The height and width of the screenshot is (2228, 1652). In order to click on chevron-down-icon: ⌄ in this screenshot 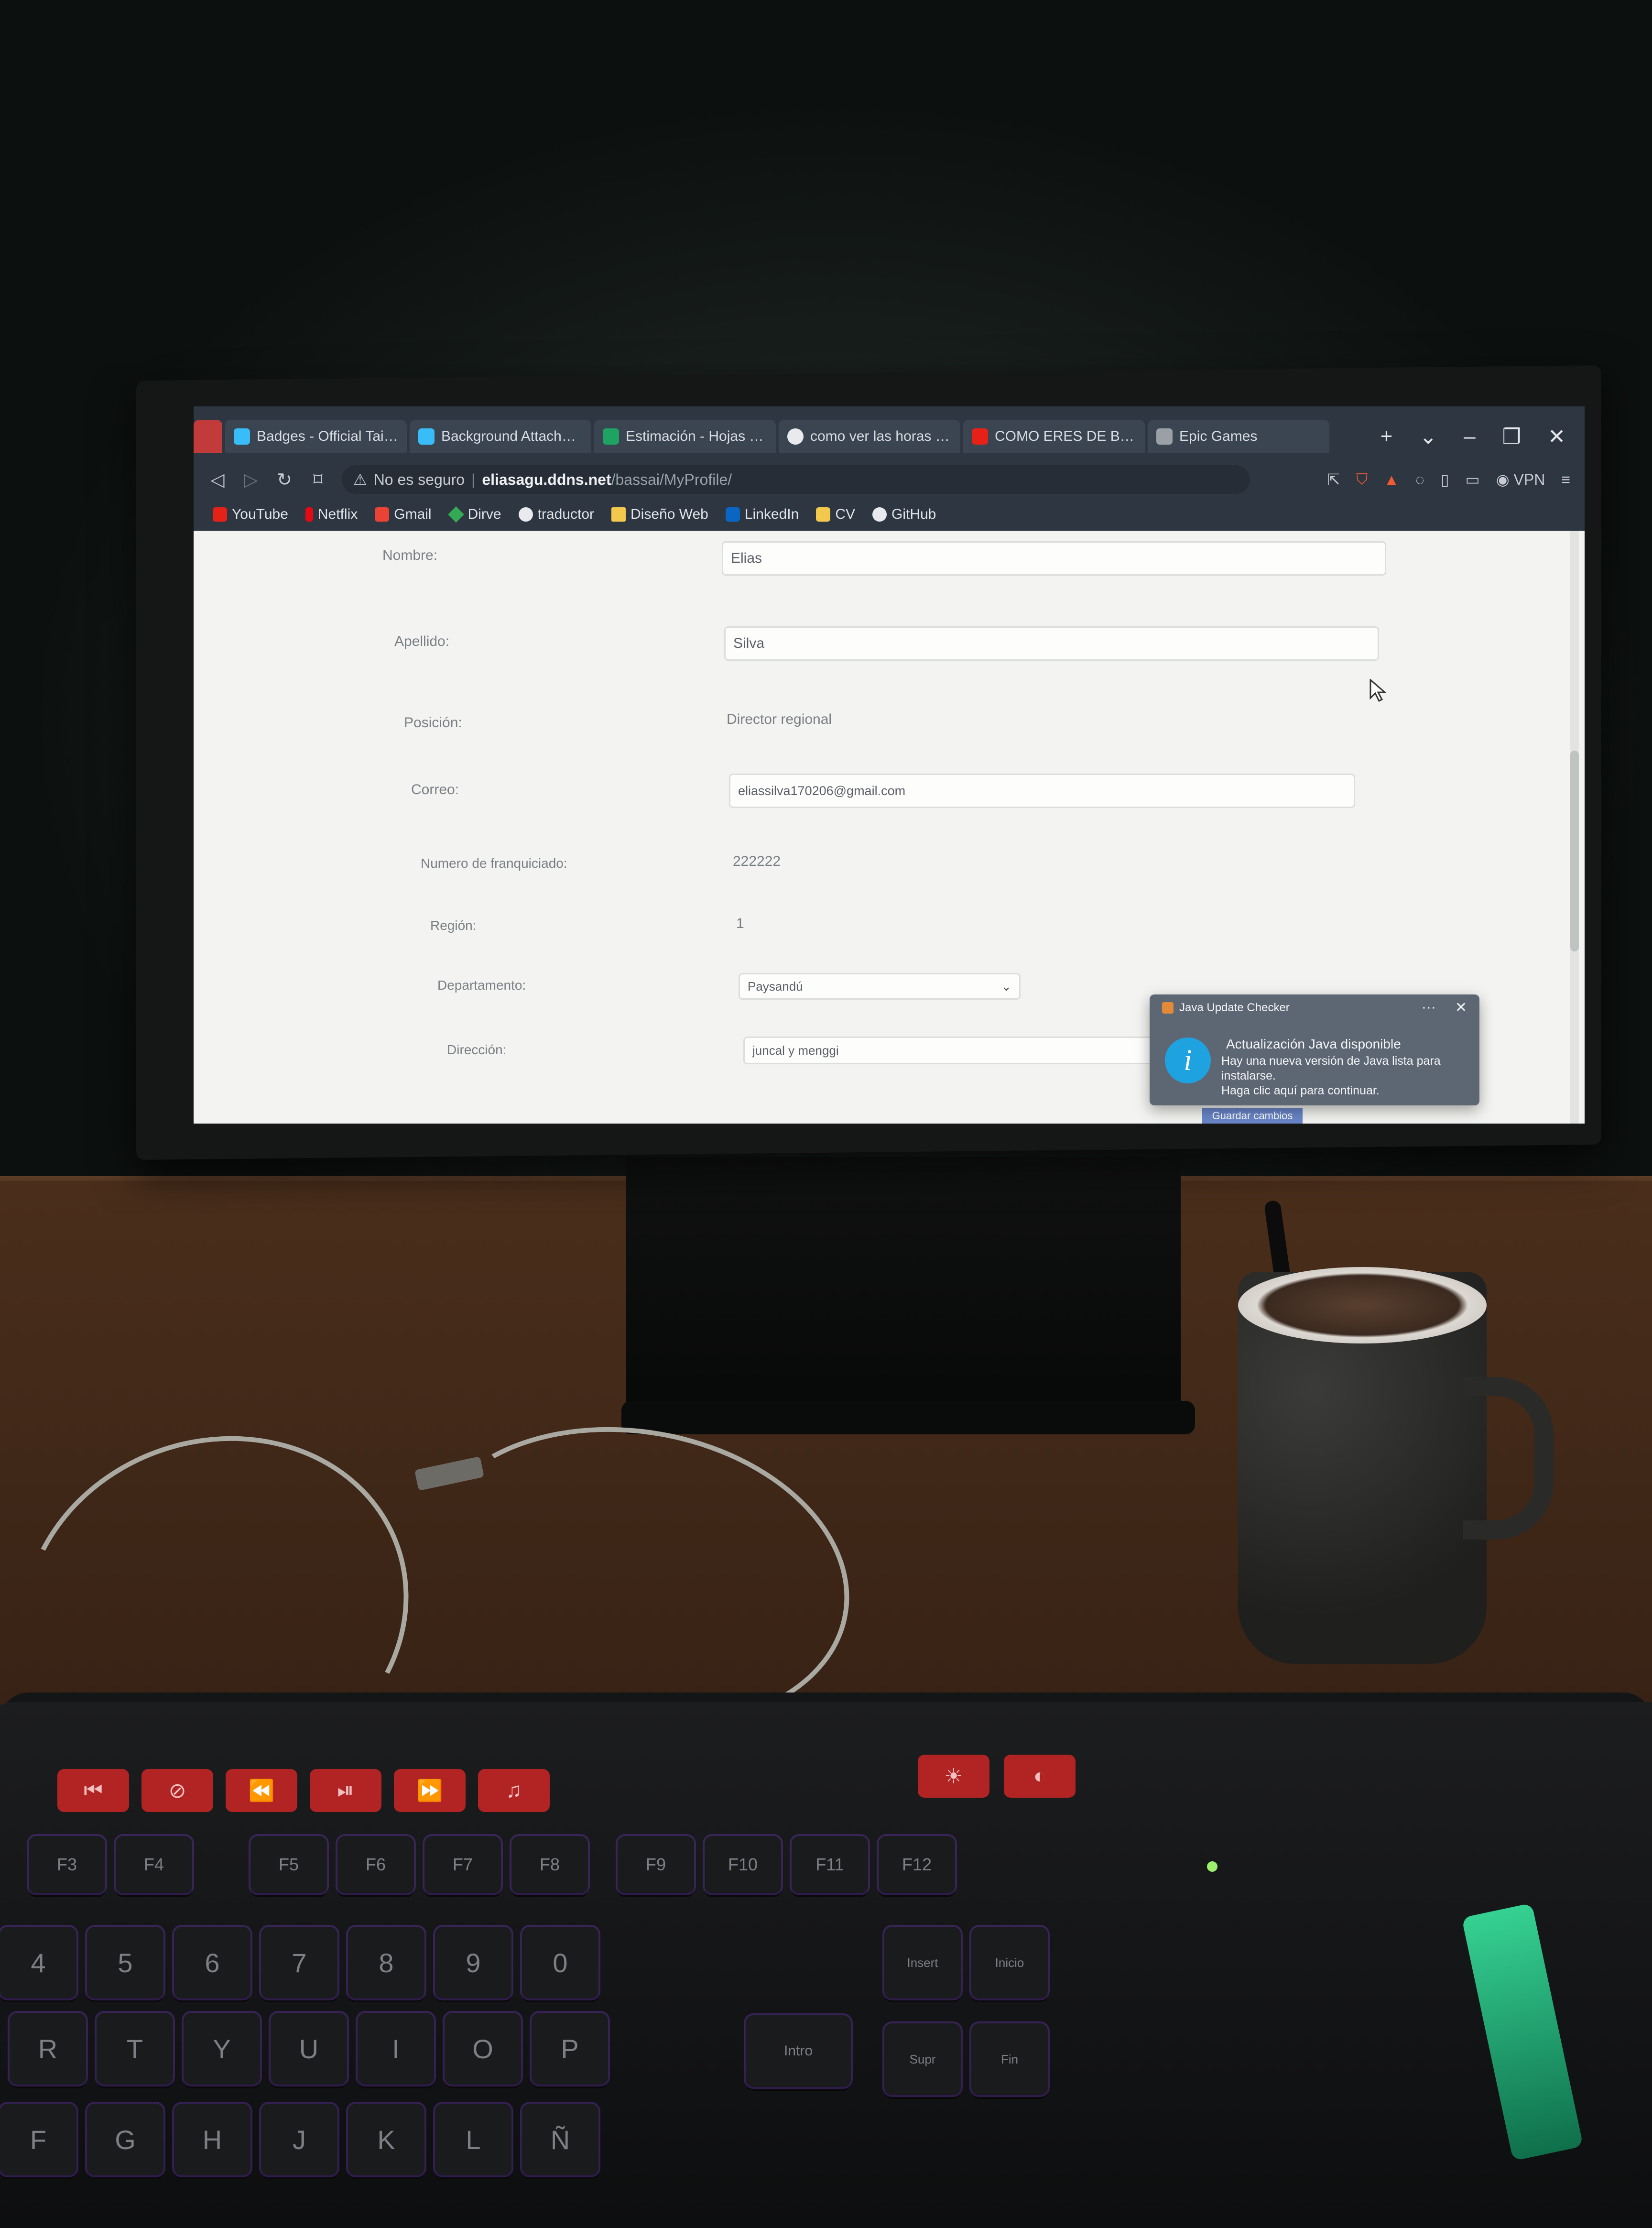, I will do `click(1006, 986)`.